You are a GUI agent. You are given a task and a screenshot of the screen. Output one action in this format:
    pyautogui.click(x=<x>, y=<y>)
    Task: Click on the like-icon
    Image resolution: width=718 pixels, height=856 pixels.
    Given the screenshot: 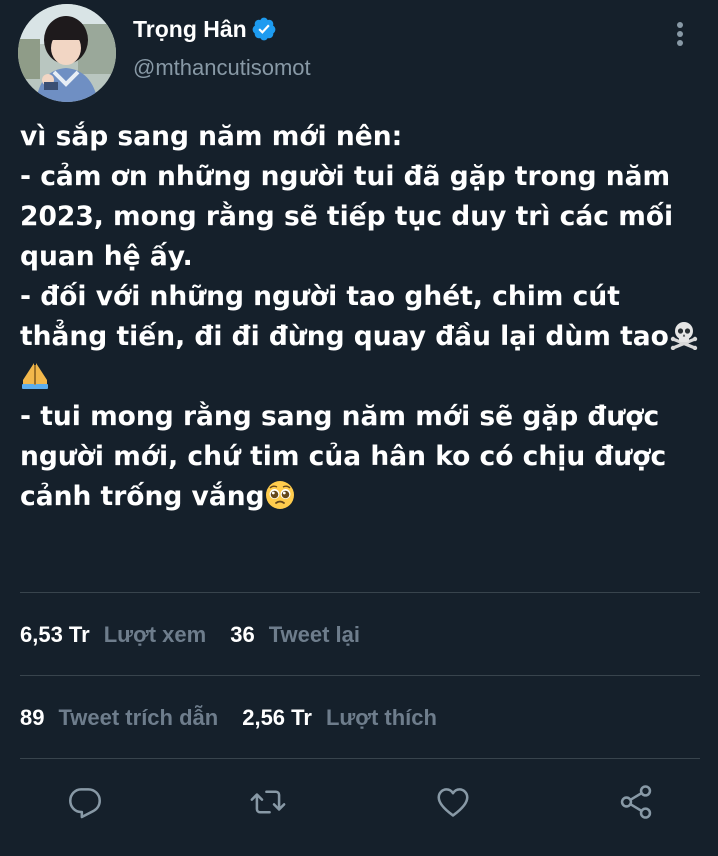 What is the action you would take?
    pyautogui.click(x=453, y=802)
    